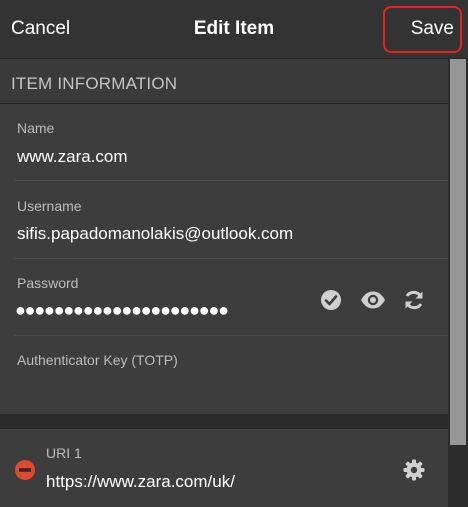 Image resolution: width=468 pixels, height=507 pixels. What do you see at coordinates (140, 482) in the screenshot?
I see `uri-input: https://www.zara.com/uk/` at bounding box center [140, 482].